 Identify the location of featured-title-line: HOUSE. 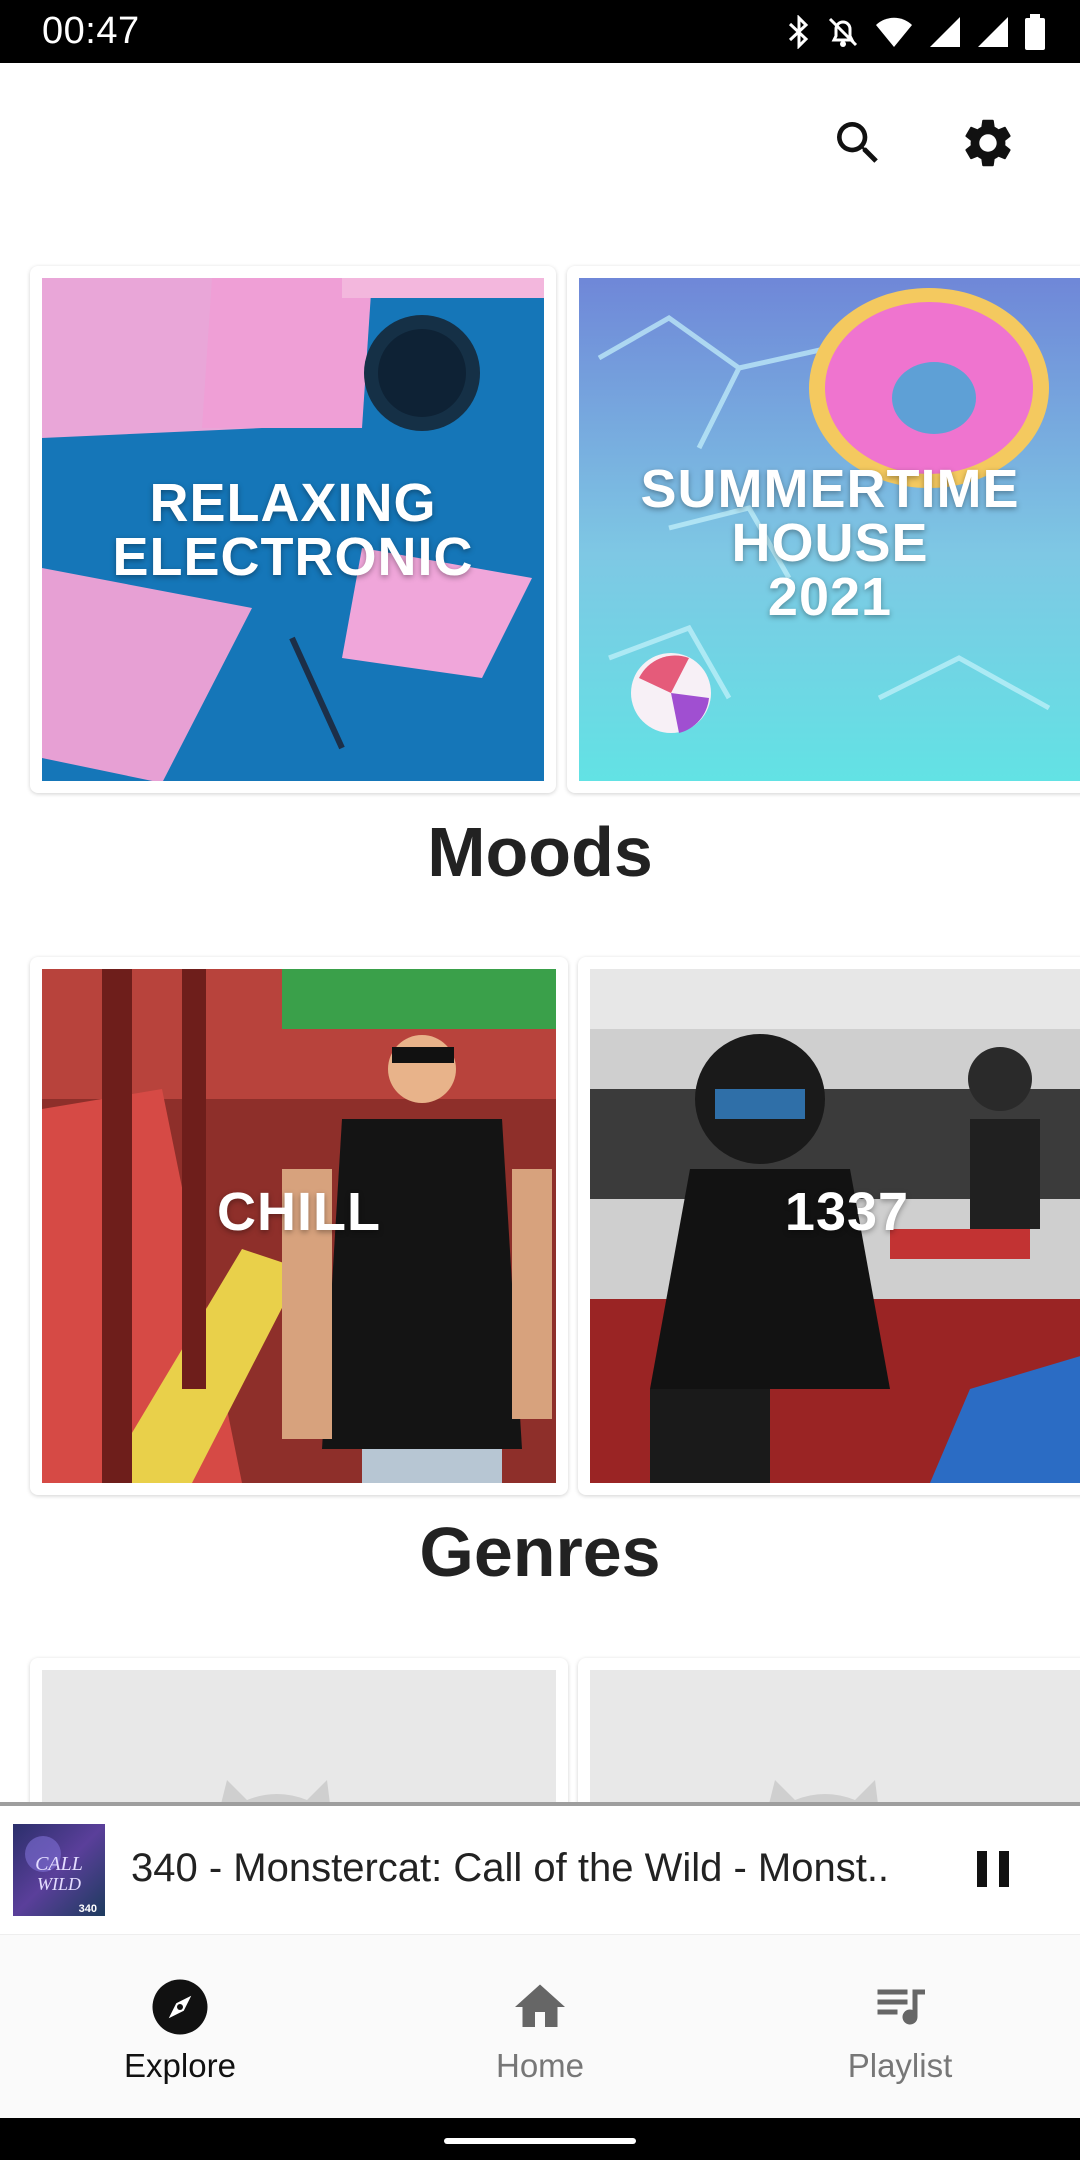
(830, 543).